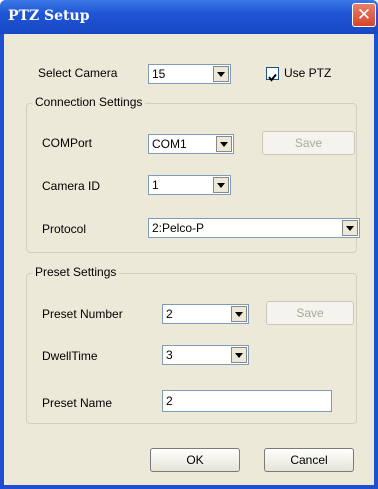  What do you see at coordinates (70, 356) in the screenshot?
I see `dwell-time-label: DwellTime` at bounding box center [70, 356].